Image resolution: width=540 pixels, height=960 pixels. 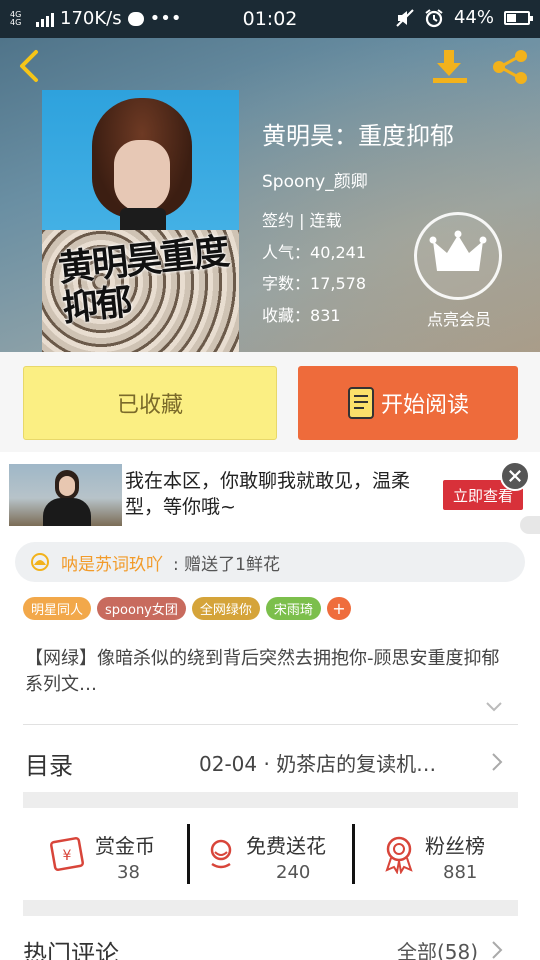 I want to click on flowers-label: 免费送花, so click(x=286, y=846).